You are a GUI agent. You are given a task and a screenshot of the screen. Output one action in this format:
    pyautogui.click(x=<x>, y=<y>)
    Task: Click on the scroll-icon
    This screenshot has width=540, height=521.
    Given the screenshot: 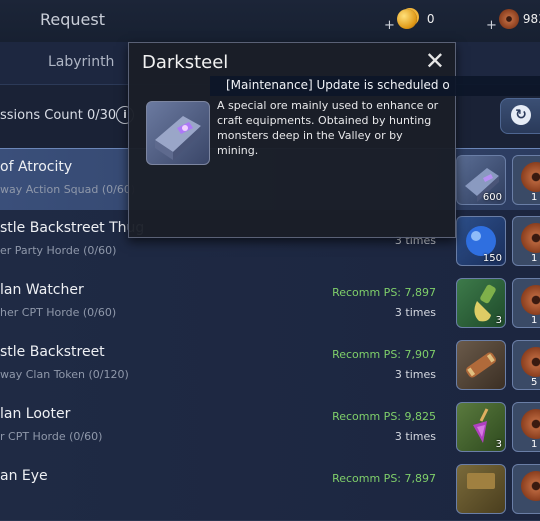 What is the action you would take?
    pyautogui.click(x=481, y=365)
    